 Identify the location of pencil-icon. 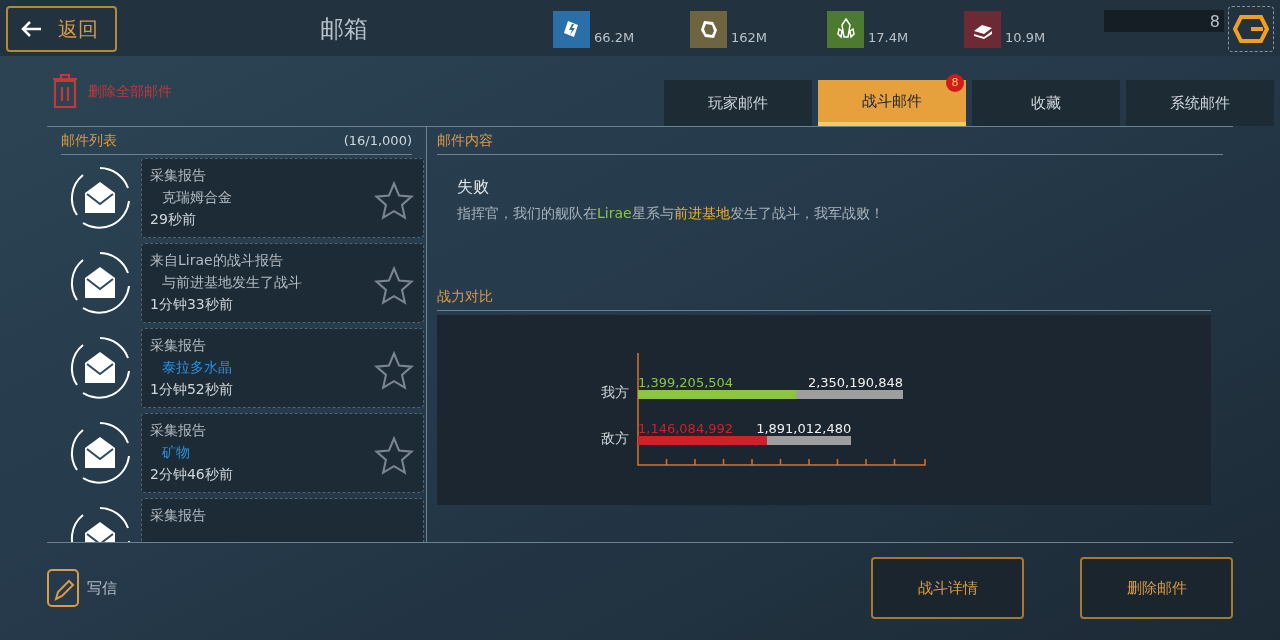
(63, 588).